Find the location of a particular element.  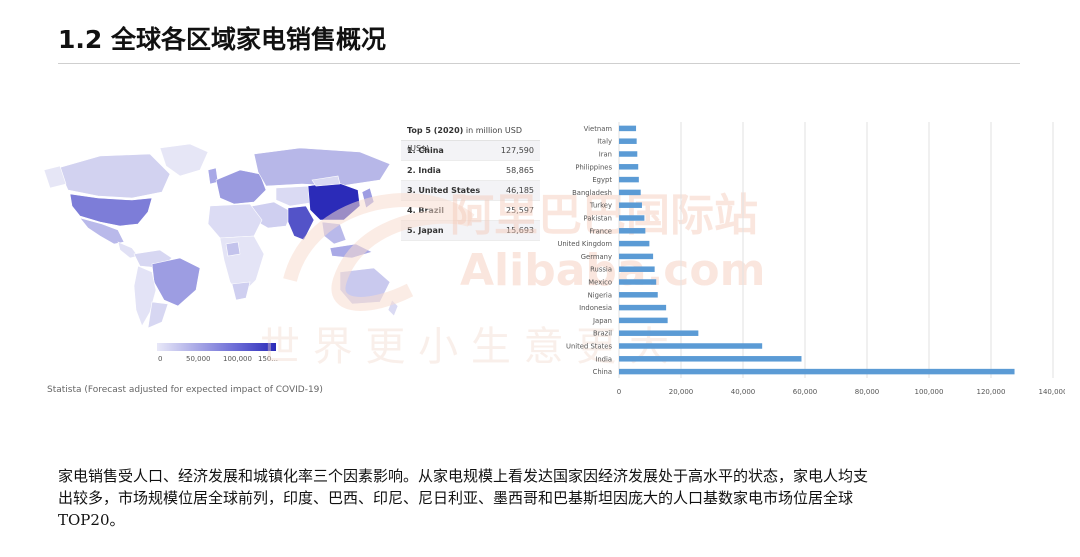

top5-title-bold: Top 5 (2020) is located at coordinates (435, 130).